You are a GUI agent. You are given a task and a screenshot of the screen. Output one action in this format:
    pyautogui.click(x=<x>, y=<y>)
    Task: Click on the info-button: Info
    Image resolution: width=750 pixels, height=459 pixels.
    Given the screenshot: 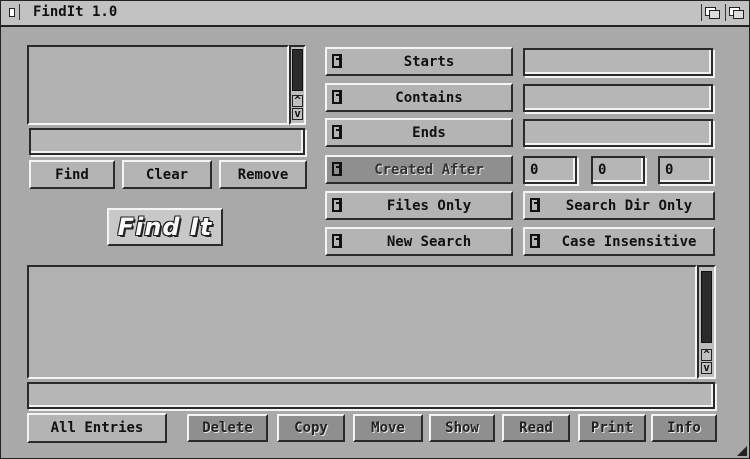 What is the action you would take?
    pyautogui.click(x=684, y=428)
    